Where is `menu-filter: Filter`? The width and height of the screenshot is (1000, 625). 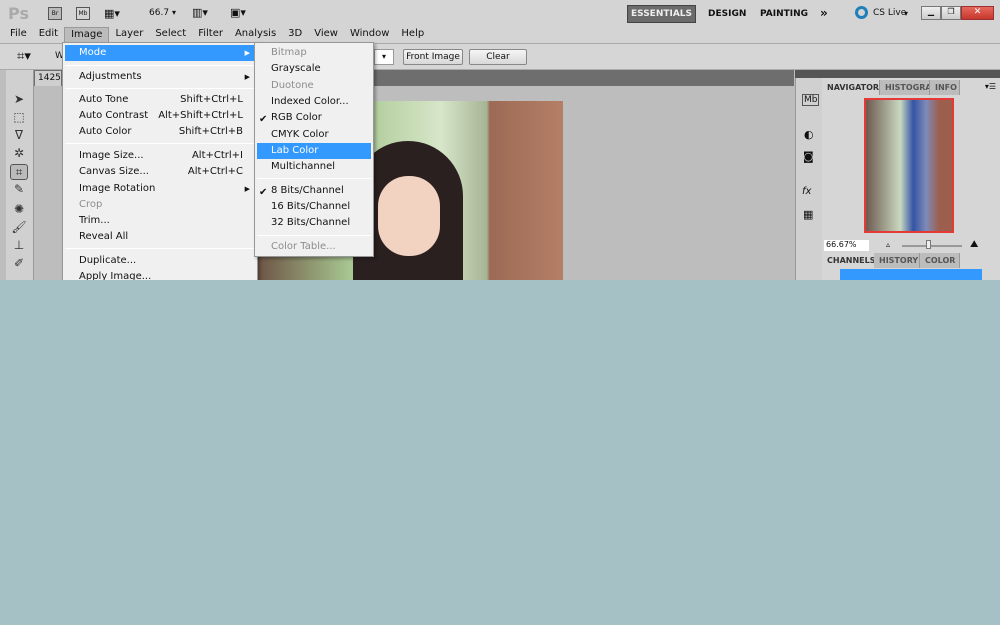
menu-filter: Filter is located at coordinates (210, 35).